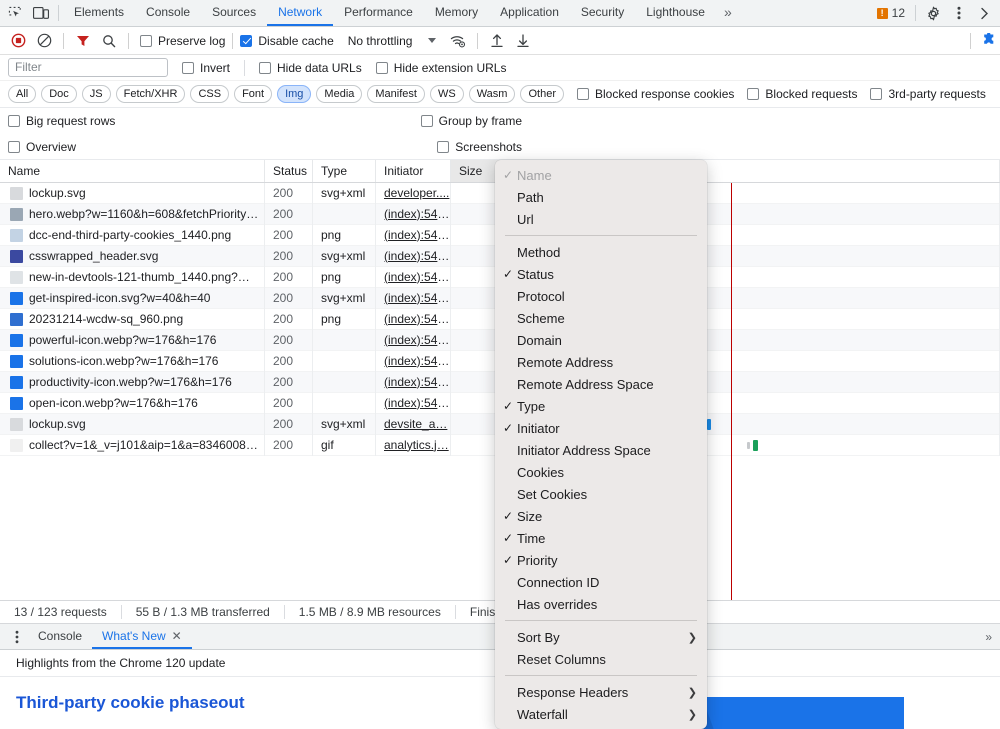 This screenshot has height=729, width=1000. I want to click on third-party-requests-checkbox: 3rd-party requests, so click(928, 94).